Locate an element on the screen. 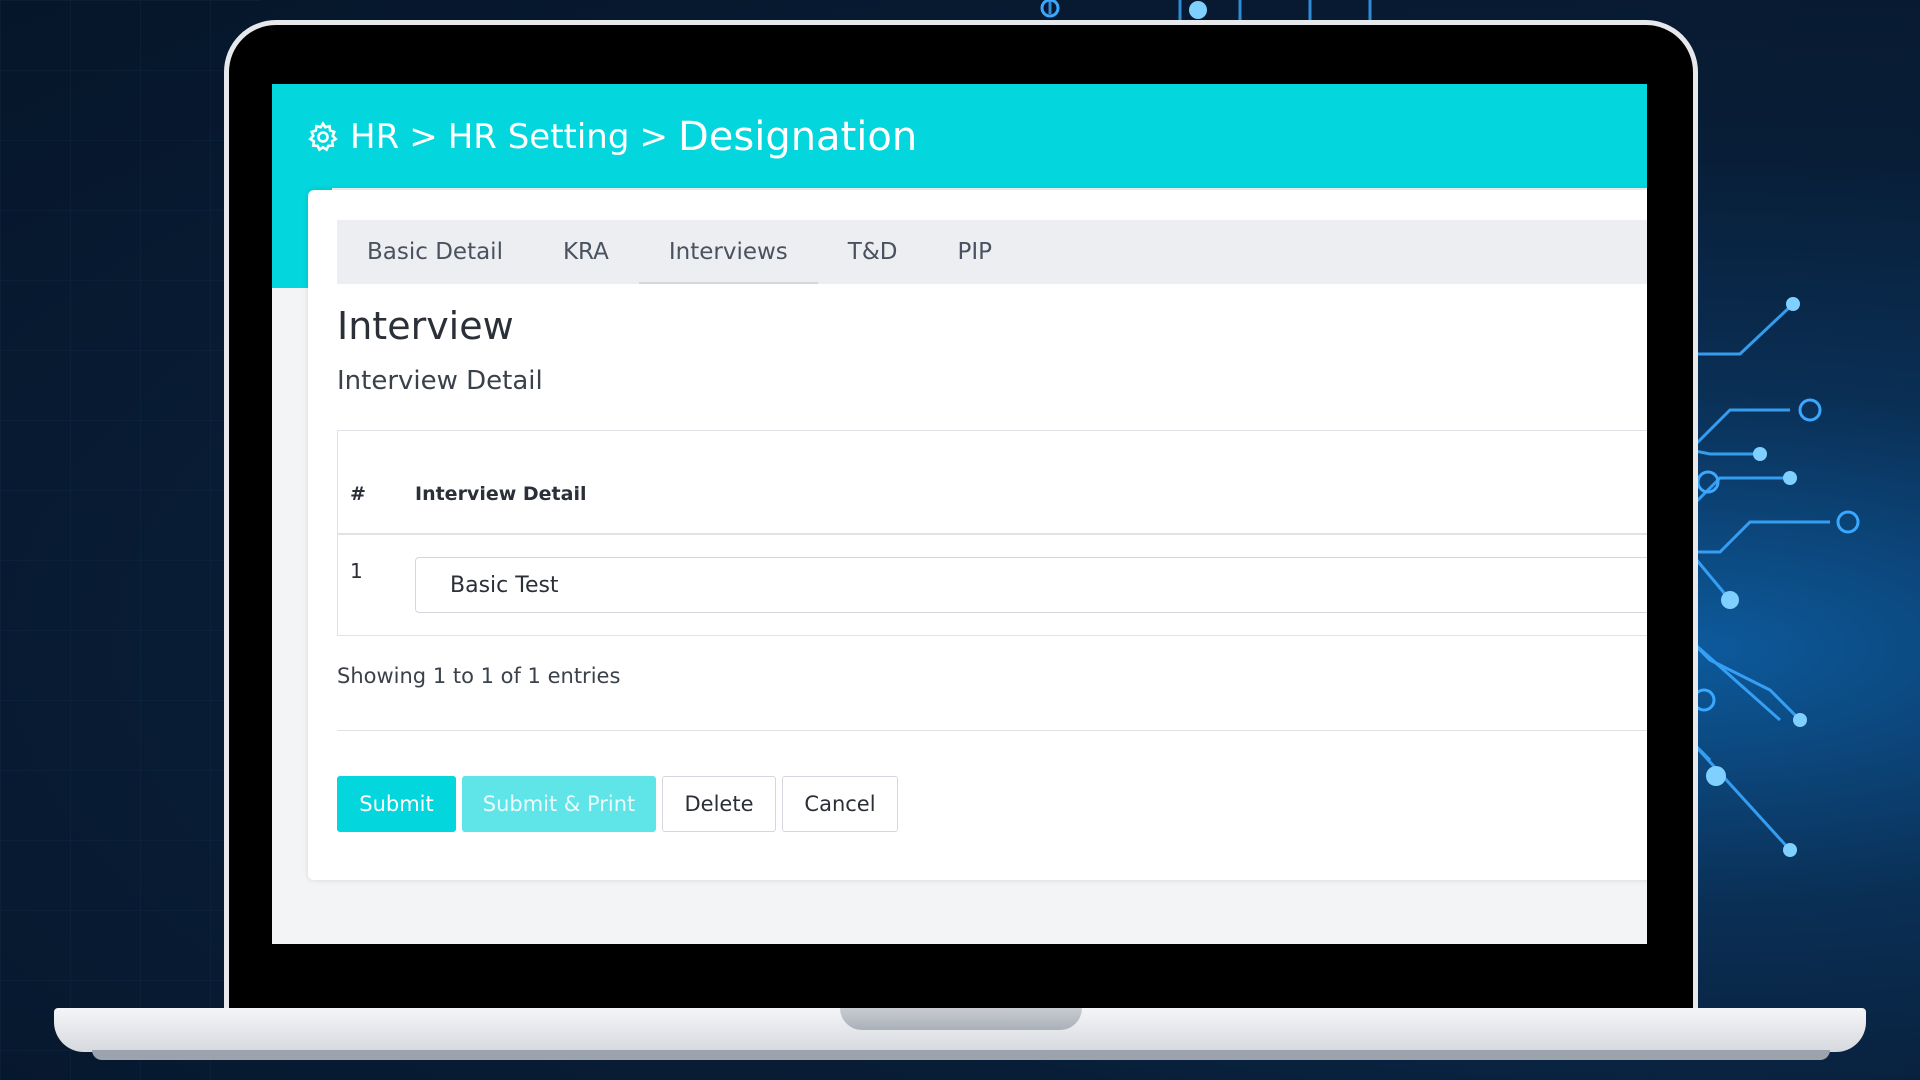 Image resolution: width=1920 pixels, height=1080 pixels. background-grid-pattern is located at coordinates (130, 540).